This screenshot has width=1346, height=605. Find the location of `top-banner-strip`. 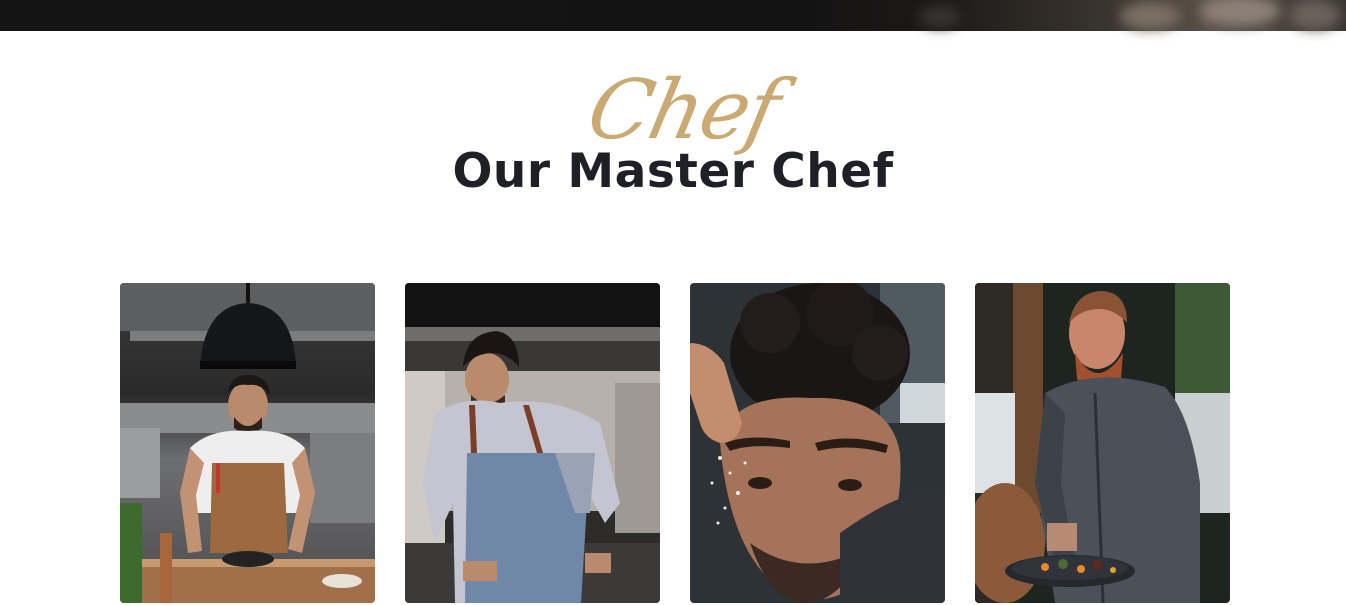

top-banner-strip is located at coordinates (673, 15).